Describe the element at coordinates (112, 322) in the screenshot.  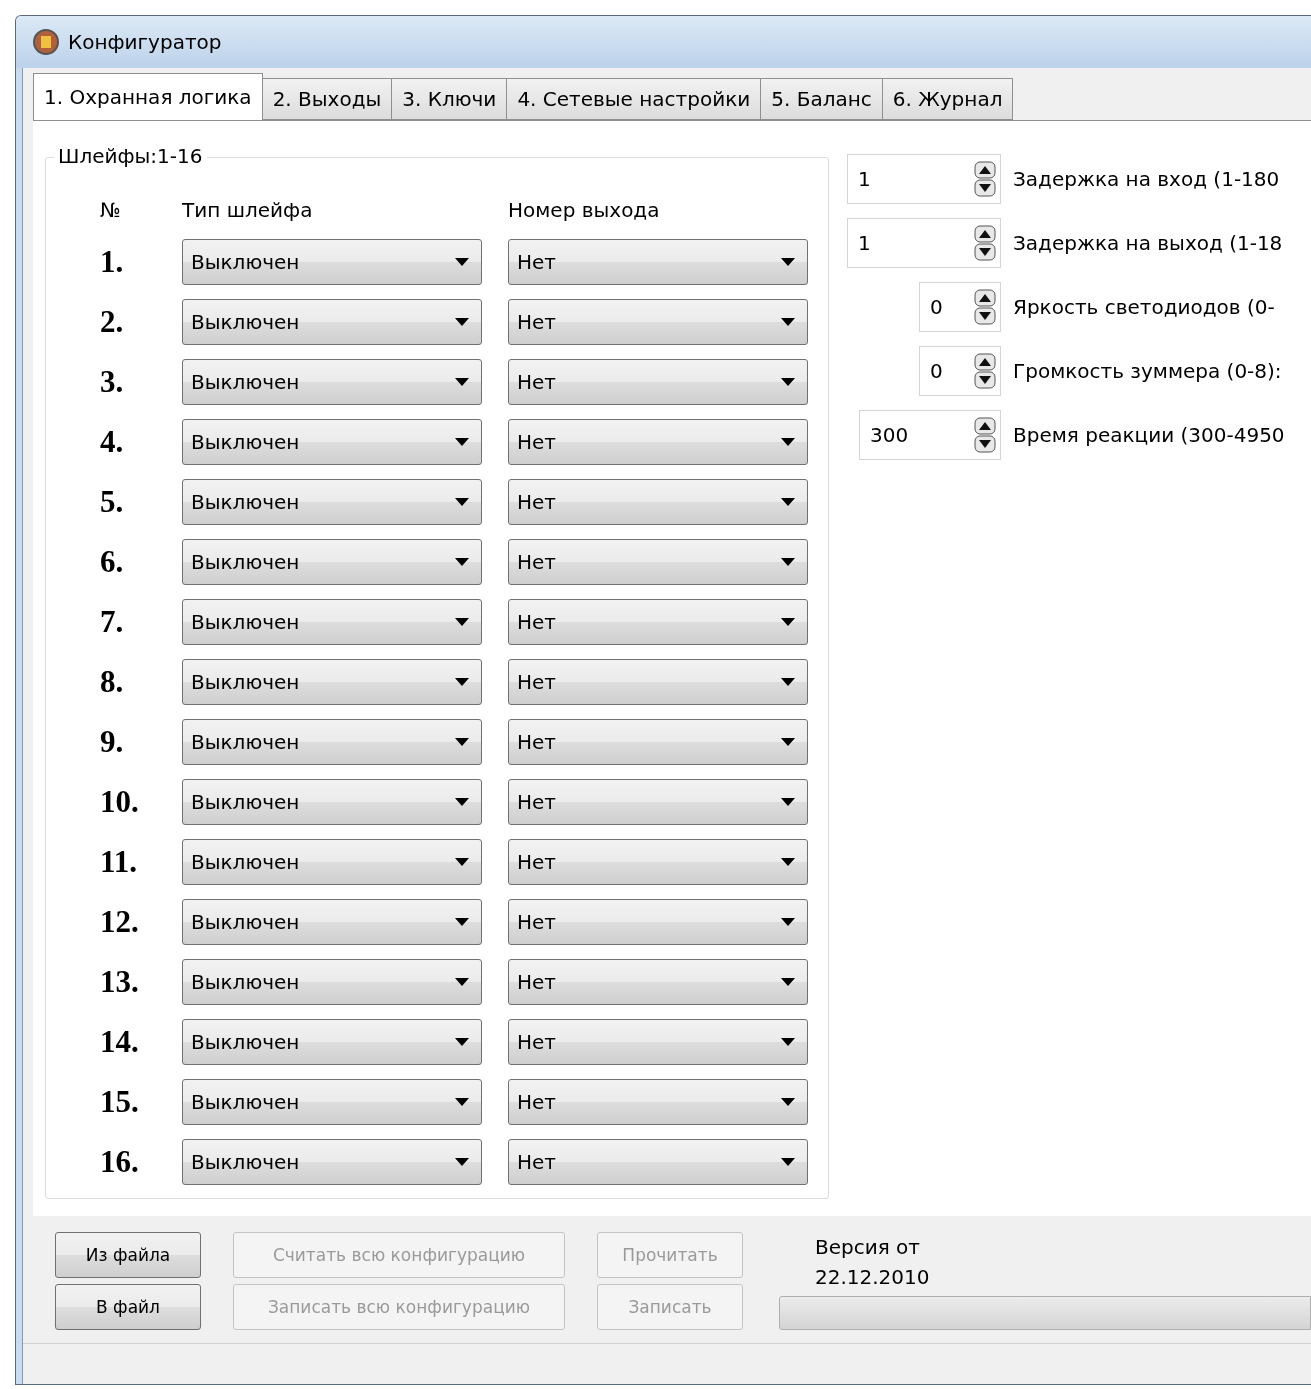
I see `loop-number: 2.` at that location.